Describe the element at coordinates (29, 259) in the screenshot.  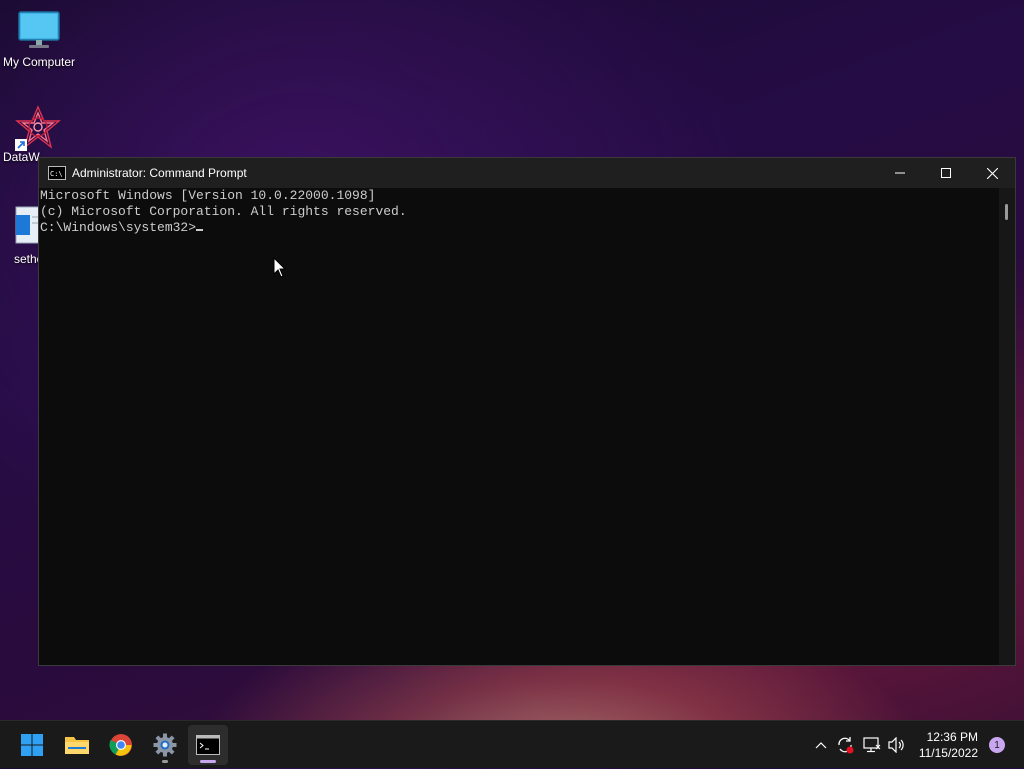
I see `desktop-icon-label: setho` at that location.